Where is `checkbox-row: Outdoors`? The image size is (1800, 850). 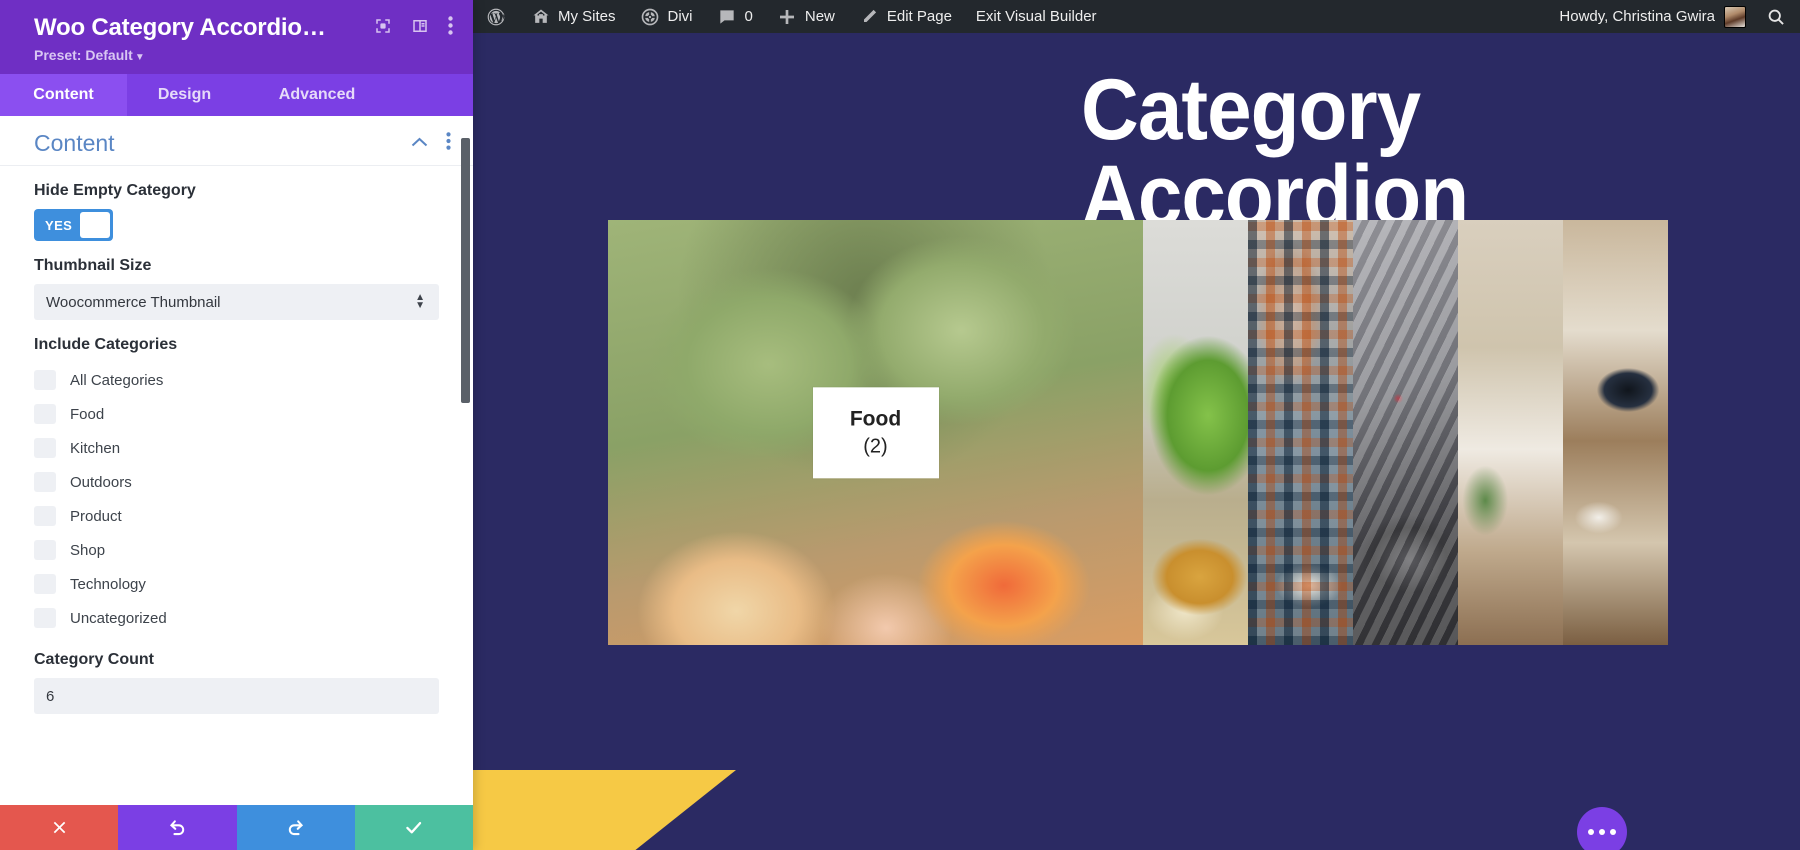
checkbox-row: Outdoors is located at coordinates (236, 482).